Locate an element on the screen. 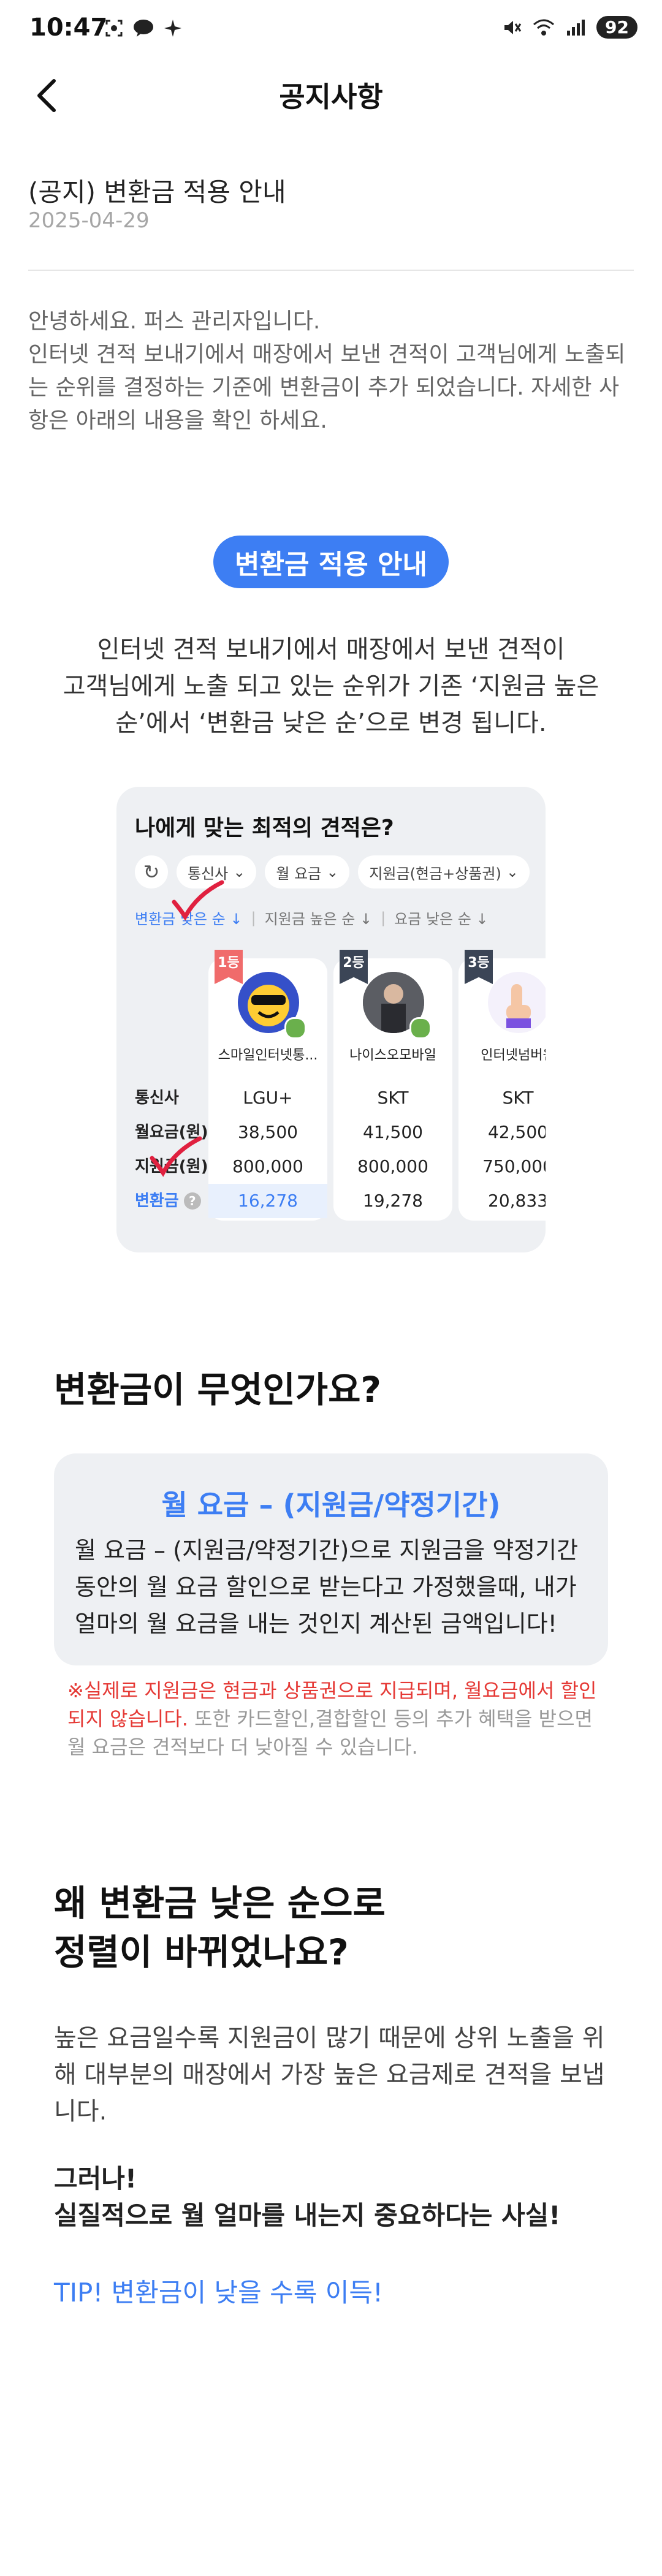  store-name: 인터넷넘버원 is located at coordinates (513, 1055).